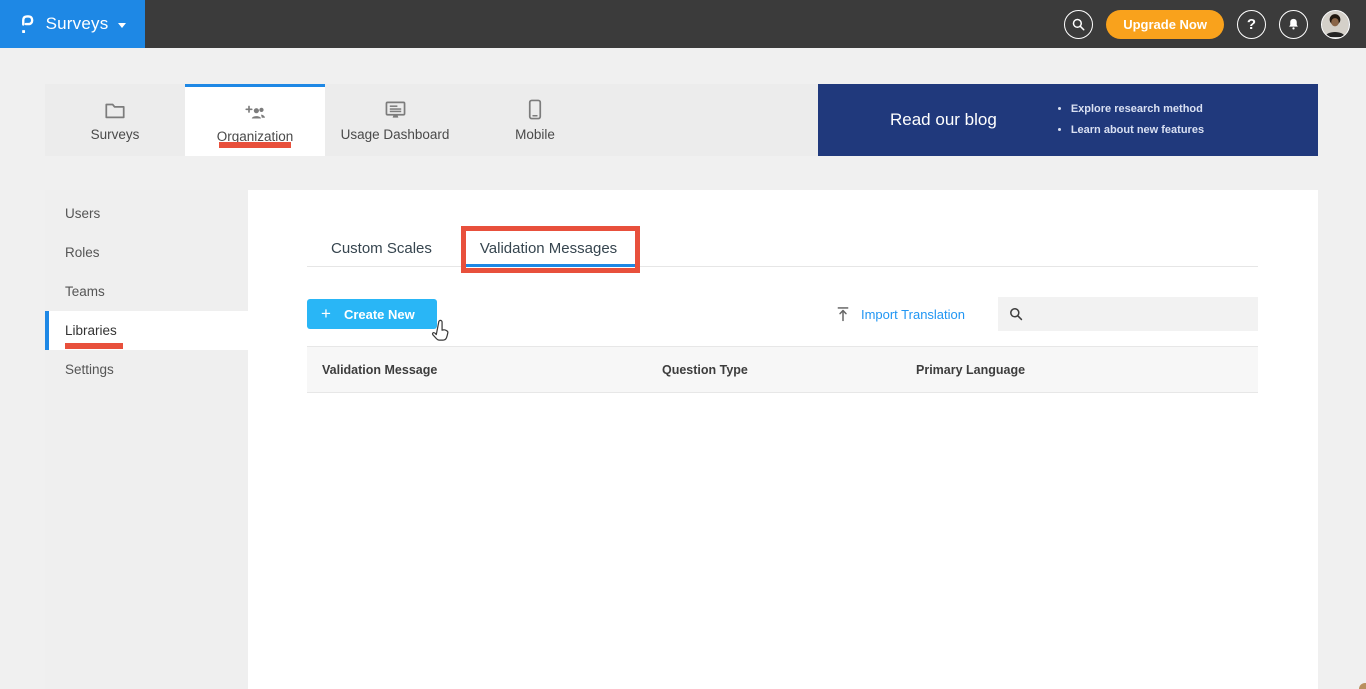  What do you see at coordinates (82, 252) in the screenshot?
I see `sidebar-item-label: Roles` at bounding box center [82, 252].